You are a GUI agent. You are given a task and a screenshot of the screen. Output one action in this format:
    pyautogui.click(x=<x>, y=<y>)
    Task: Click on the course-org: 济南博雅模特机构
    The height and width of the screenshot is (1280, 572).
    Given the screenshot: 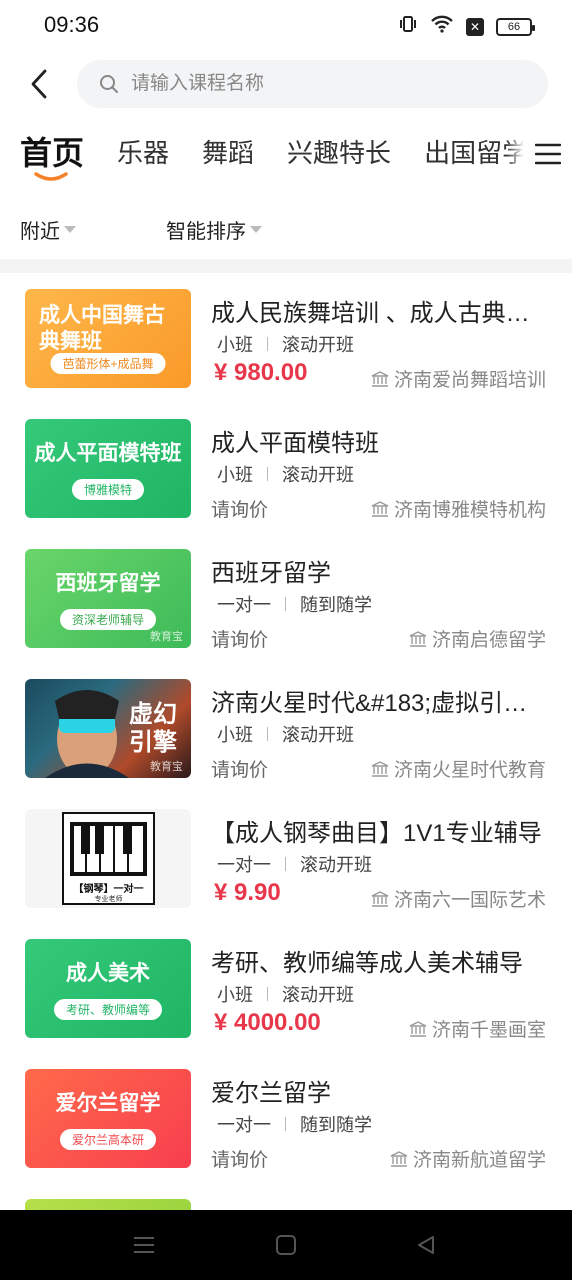 What is the action you would take?
    pyautogui.click(x=458, y=508)
    